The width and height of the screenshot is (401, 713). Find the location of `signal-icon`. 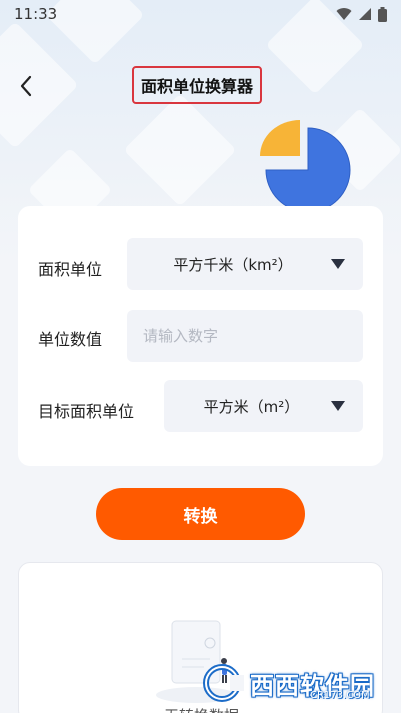

signal-icon is located at coordinates (365, 14).